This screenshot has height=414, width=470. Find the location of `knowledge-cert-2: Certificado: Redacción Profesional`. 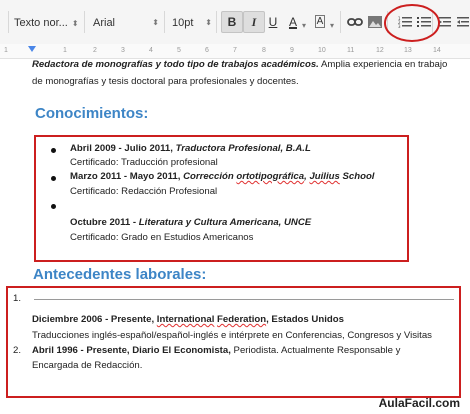

knowledge-cert-2: Certificado: Redacción Profesional is located at coordinates (144, 191).